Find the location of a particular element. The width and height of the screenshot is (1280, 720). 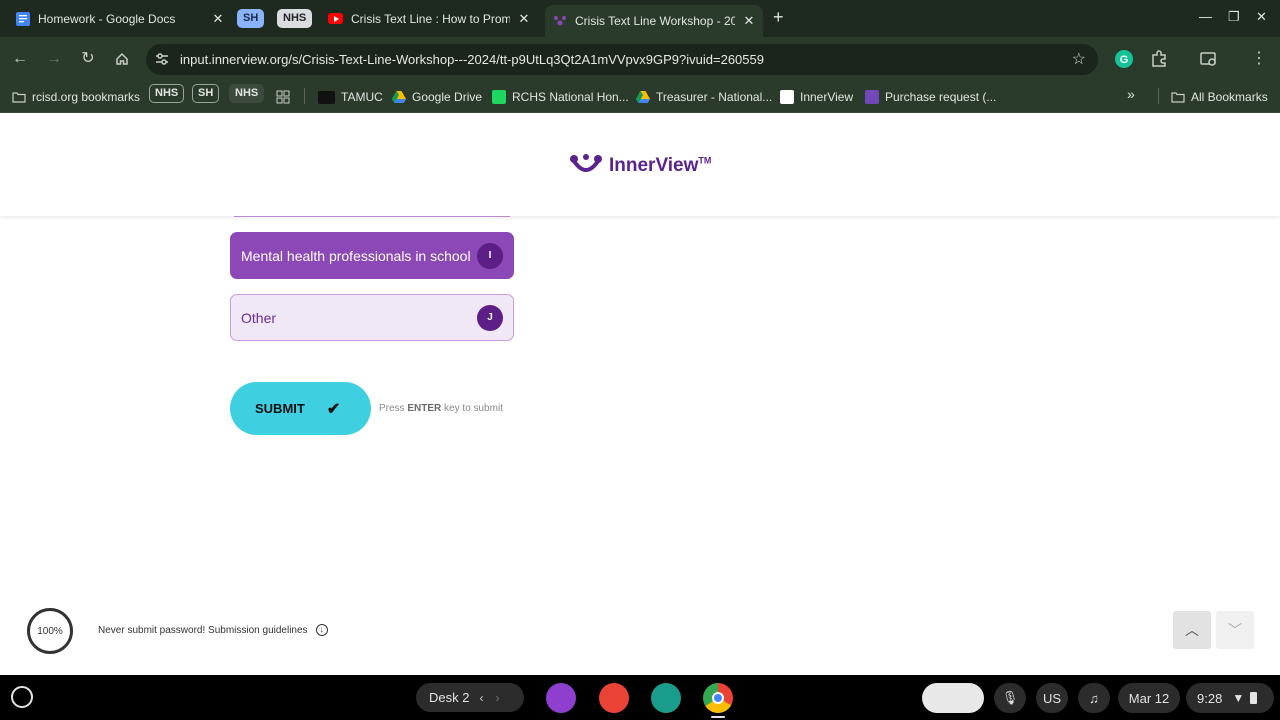

home-icon is located at coordinates (122, 59).